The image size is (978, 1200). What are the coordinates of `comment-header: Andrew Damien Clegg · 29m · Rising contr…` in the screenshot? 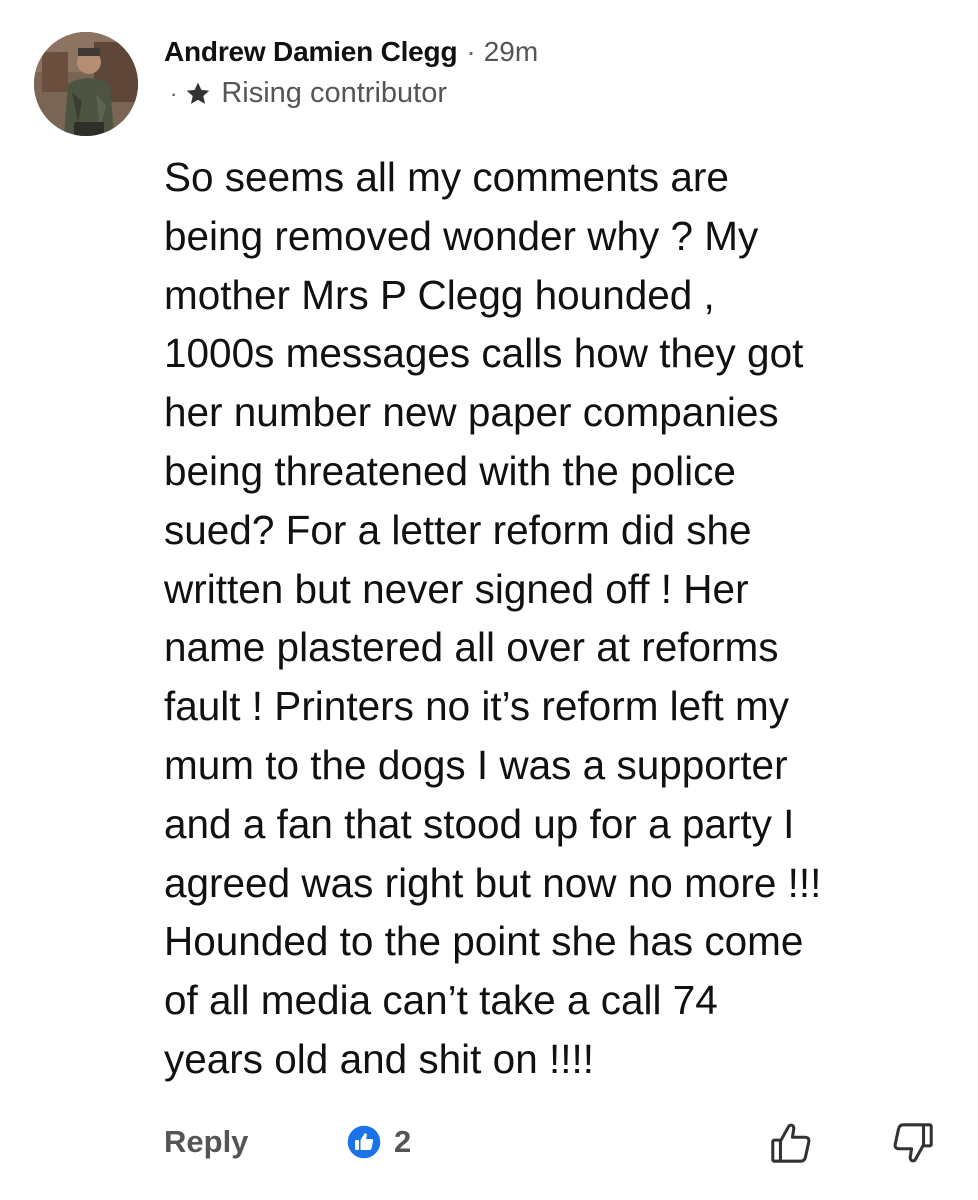 It's located at (351, 73).